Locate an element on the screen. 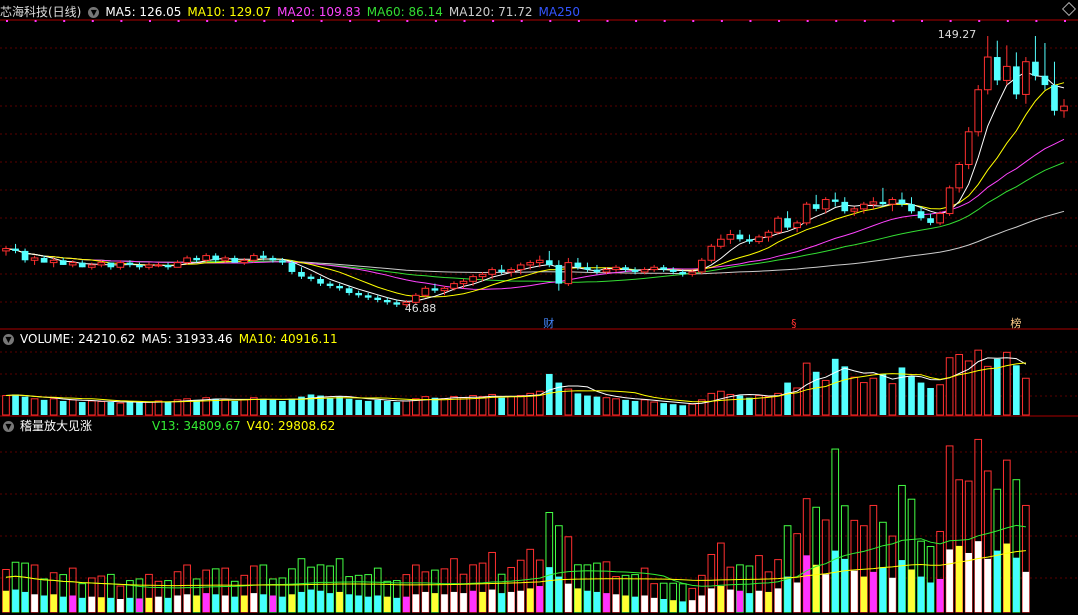 The image size is (1078, 615). ma5-label: MA5: 126.05 is located at coordinates (143, 12).